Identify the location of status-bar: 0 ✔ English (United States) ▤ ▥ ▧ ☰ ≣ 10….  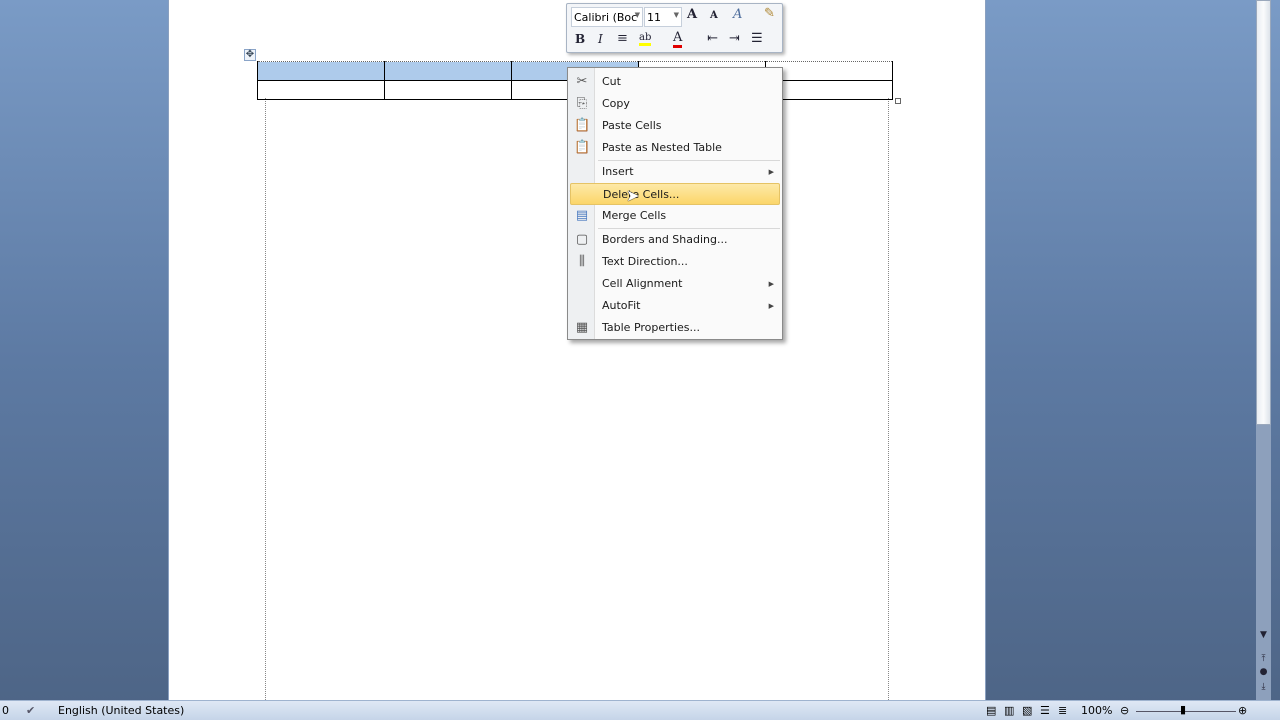
(640, 710).